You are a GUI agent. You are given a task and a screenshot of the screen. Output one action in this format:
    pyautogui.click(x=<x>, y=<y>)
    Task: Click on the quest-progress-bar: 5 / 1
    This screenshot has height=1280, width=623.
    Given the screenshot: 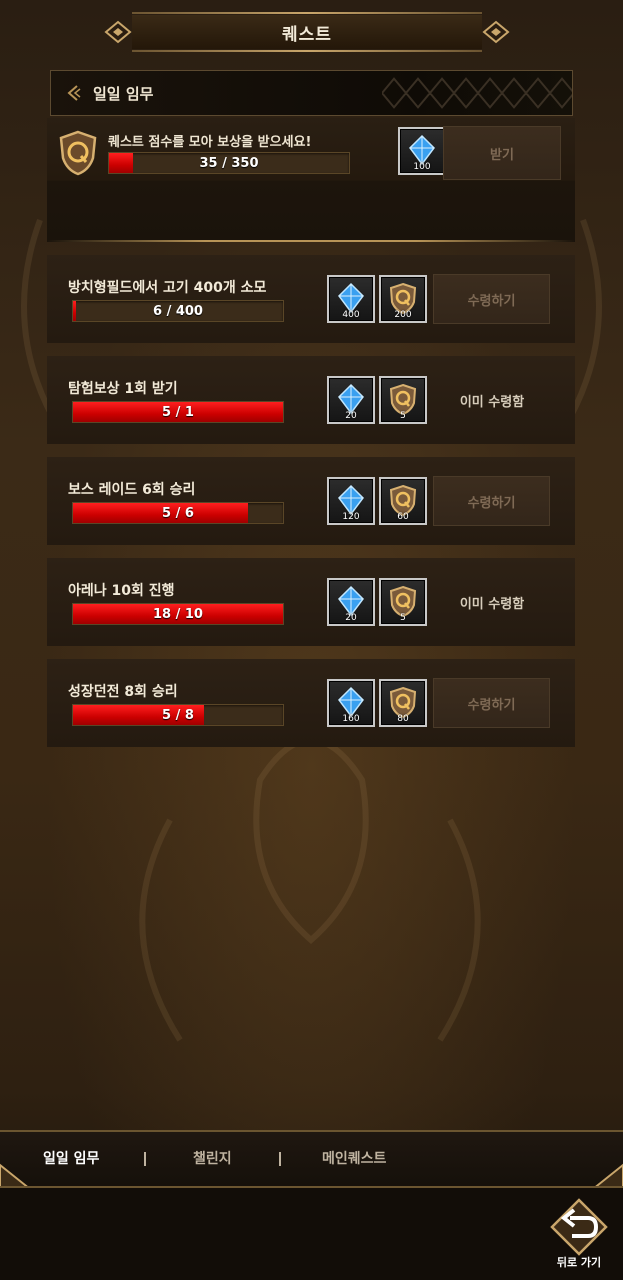 What is the action you would take?
    pyautogui.click(x=178, y=412)
    